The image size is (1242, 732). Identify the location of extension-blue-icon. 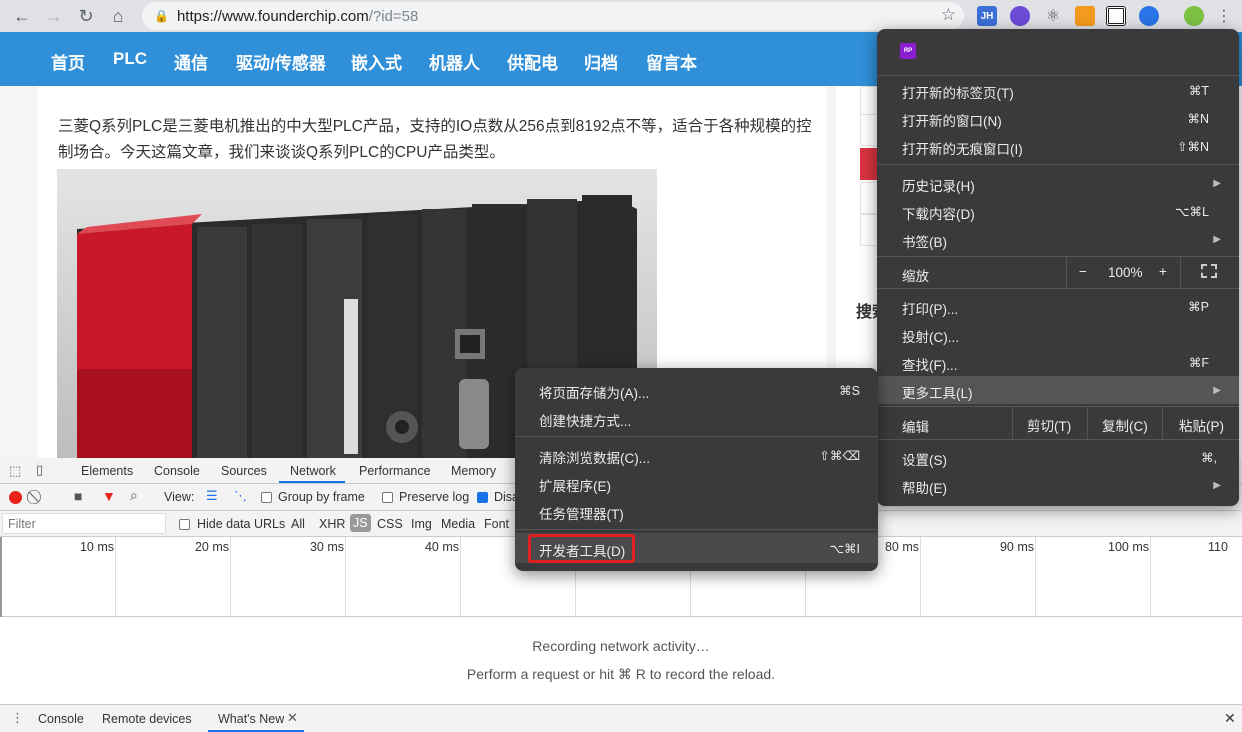
(1149, 16).